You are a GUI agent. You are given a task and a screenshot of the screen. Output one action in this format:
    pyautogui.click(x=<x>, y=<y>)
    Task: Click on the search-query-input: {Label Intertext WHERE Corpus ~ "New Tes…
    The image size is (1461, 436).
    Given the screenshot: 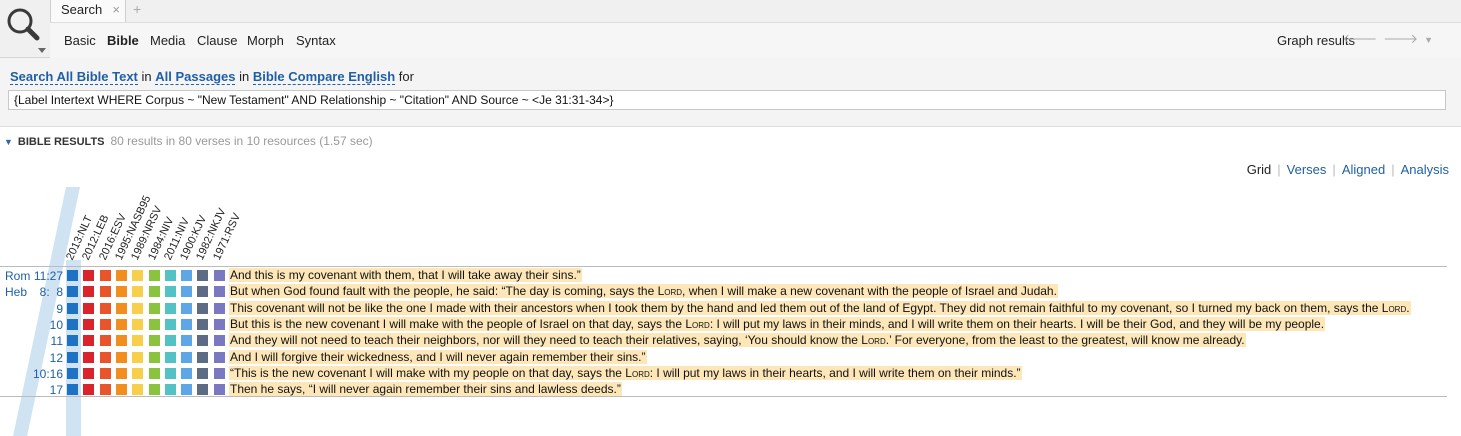 What is the action you would take?
    pyautogui.click(x=727, y=100)
    